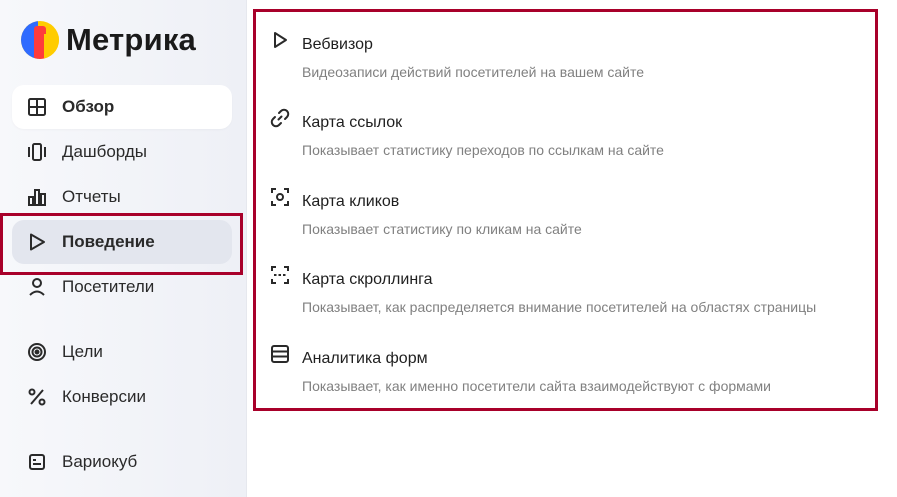 The width and height of the screenshot is (897, 497). What do you see at coordinates (122, 107) in the screenshot?
I see `sidebar-item-overview: Обзор` at bounding box center [122, 107].